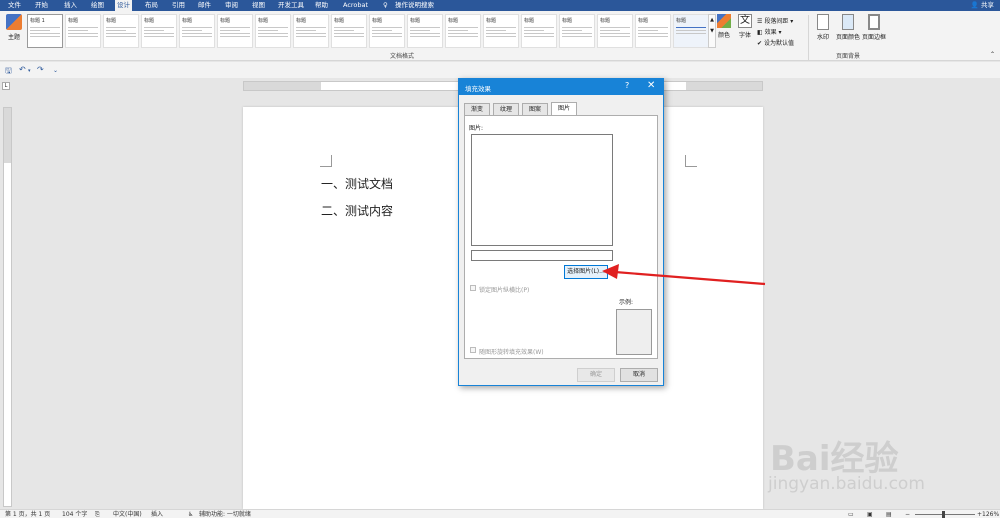  I want to click on tab-references: 引用, so click(178, 5).